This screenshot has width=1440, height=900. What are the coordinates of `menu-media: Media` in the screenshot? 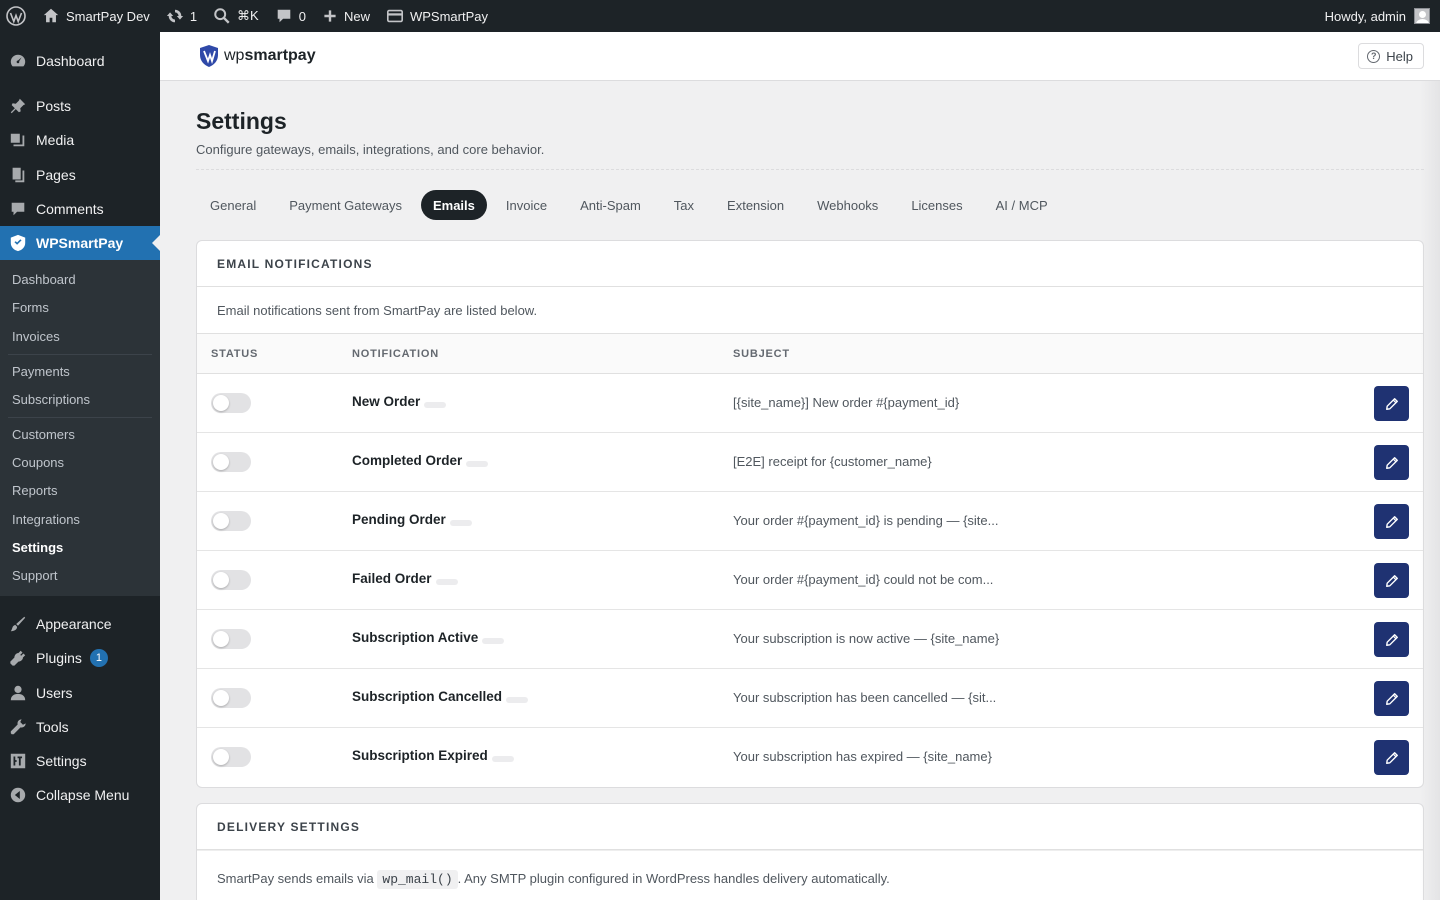 It's located at (80, 140).